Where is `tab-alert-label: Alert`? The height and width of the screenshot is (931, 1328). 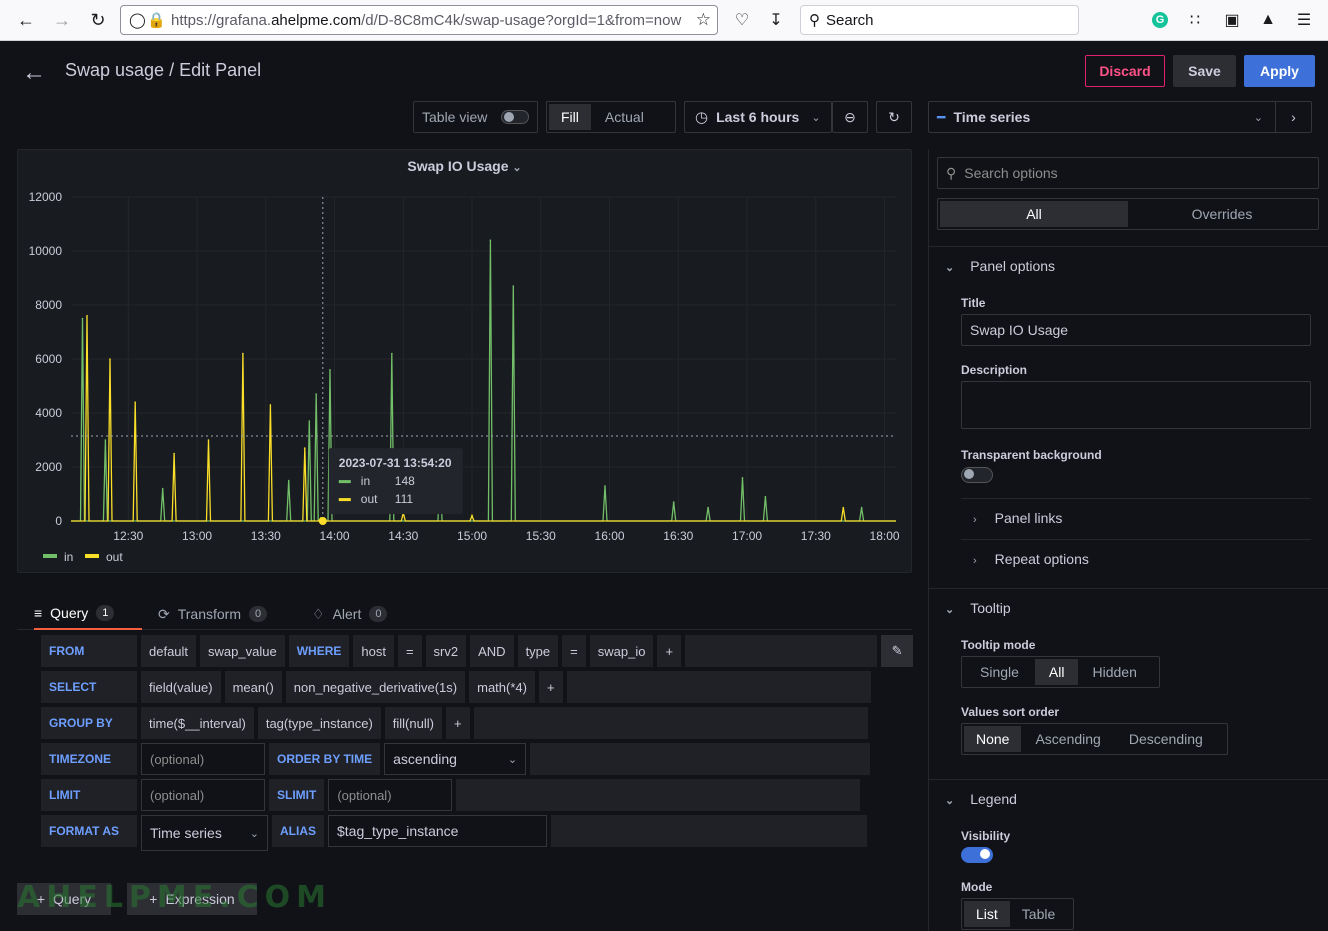 tab-alert-label: Alert is located at coordinates (347, 614).